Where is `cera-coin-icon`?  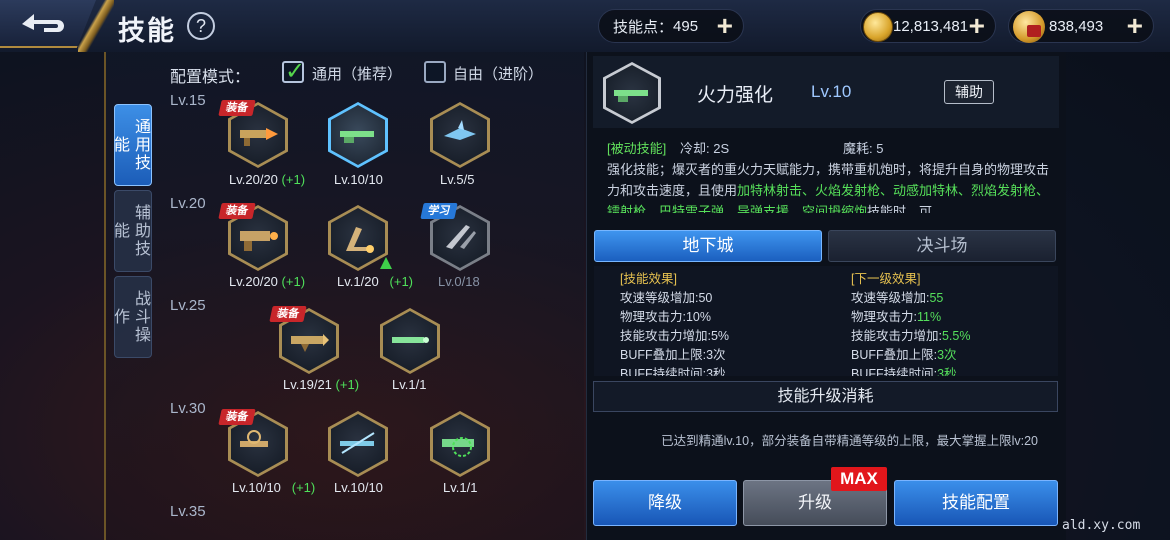
cera-coin-icon is located at coordinates (1029, 27).